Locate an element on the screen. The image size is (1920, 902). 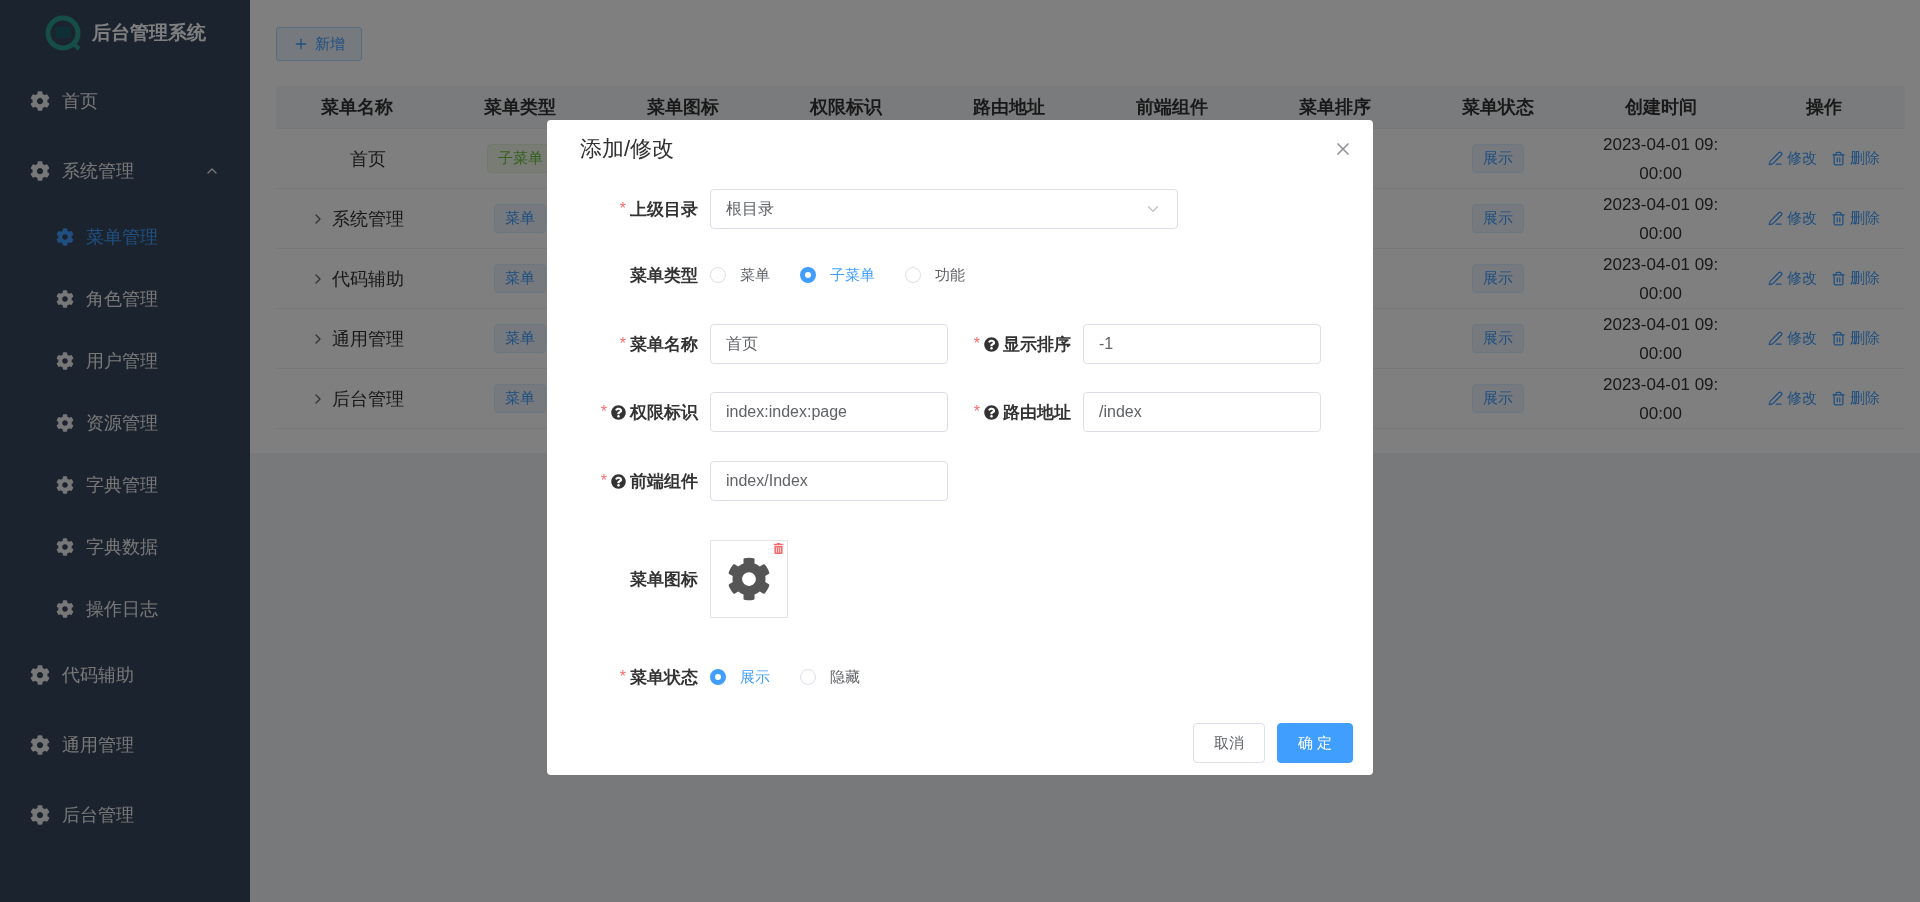
input-field: -1 is located at coordinates (1202, 344).